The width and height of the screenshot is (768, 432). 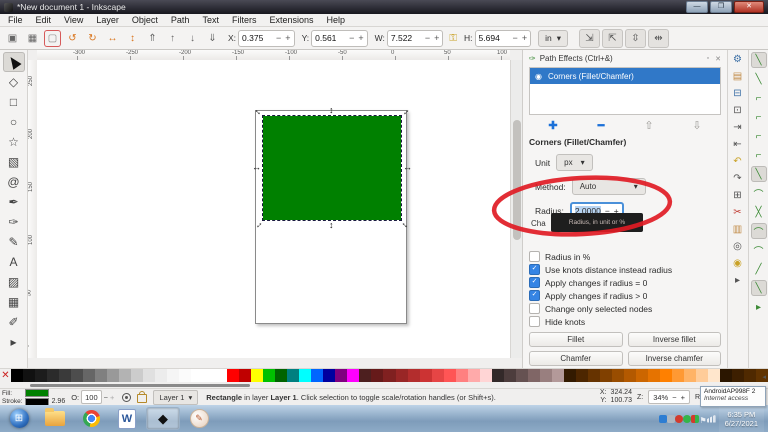 What do you see at coordinates (14, 82) in the screenshot?
I see `node-tool: ◇` at bounding box center [14, 82].